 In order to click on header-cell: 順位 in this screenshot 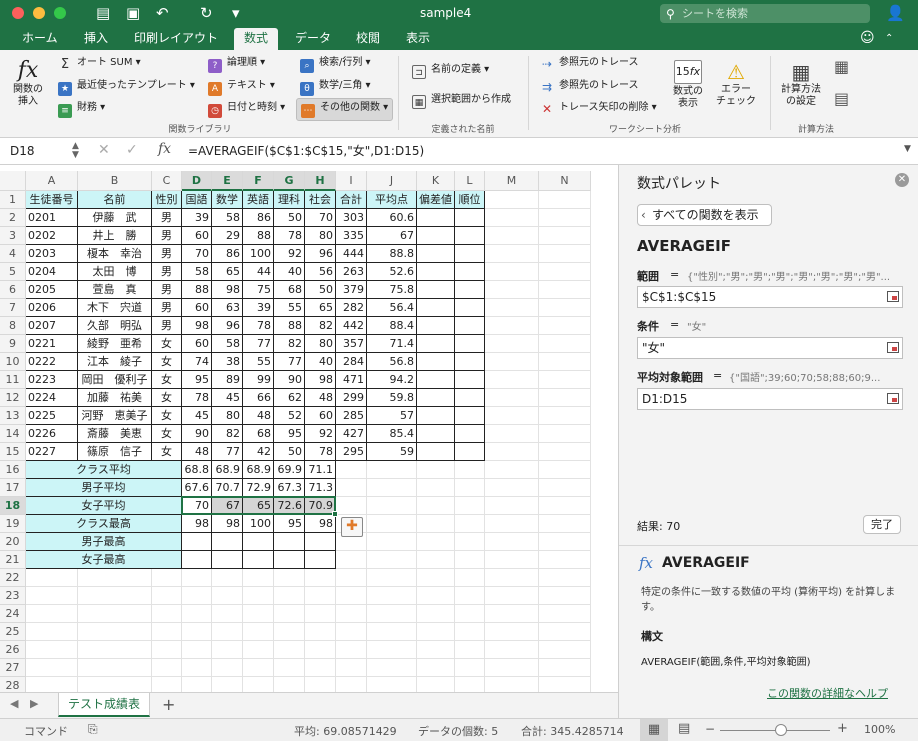, I will do `click(470, 200)`.